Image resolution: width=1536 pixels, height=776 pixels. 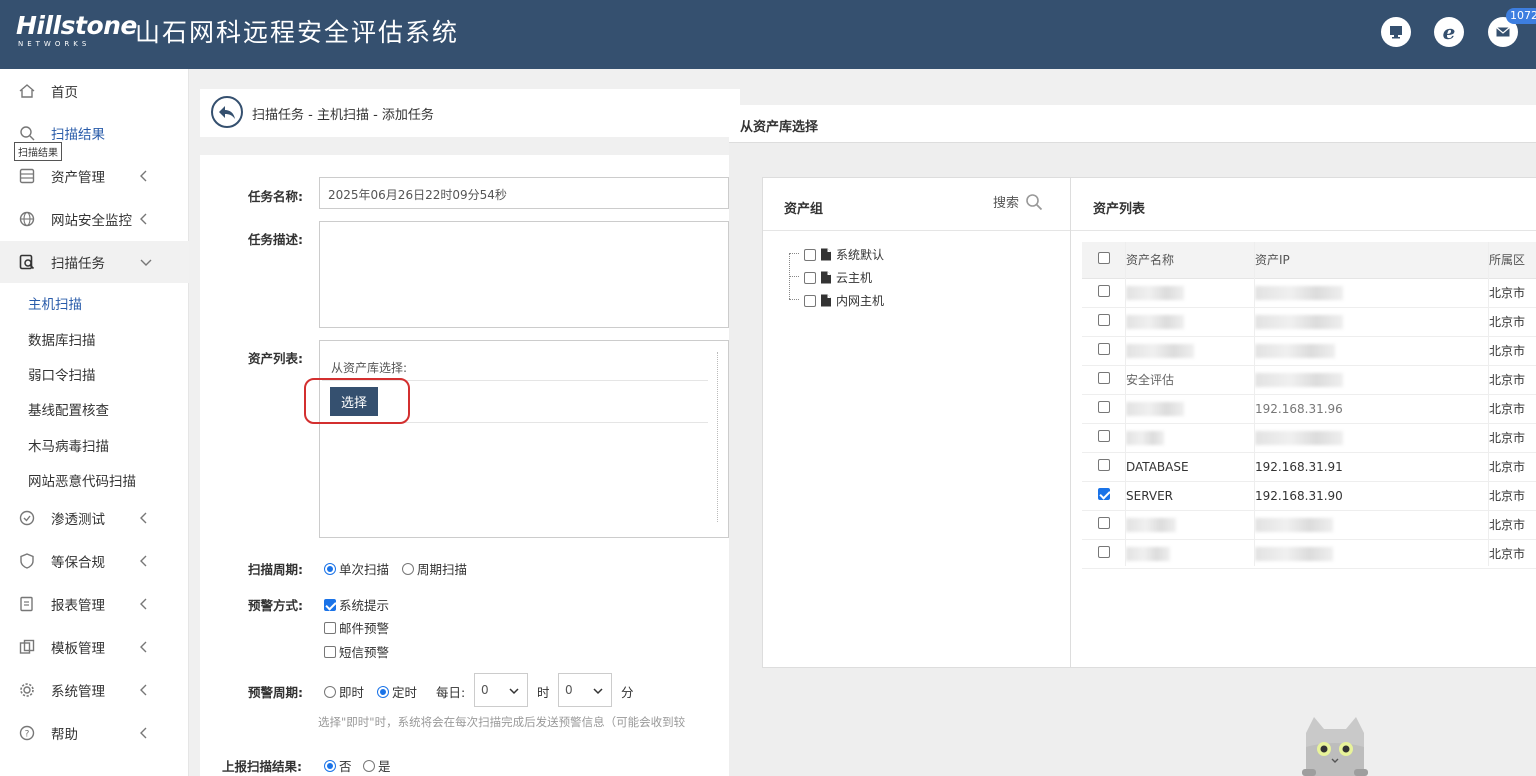 I want to click on tree-node-intranet-host: 内网主机, so click(x=844, y=300).